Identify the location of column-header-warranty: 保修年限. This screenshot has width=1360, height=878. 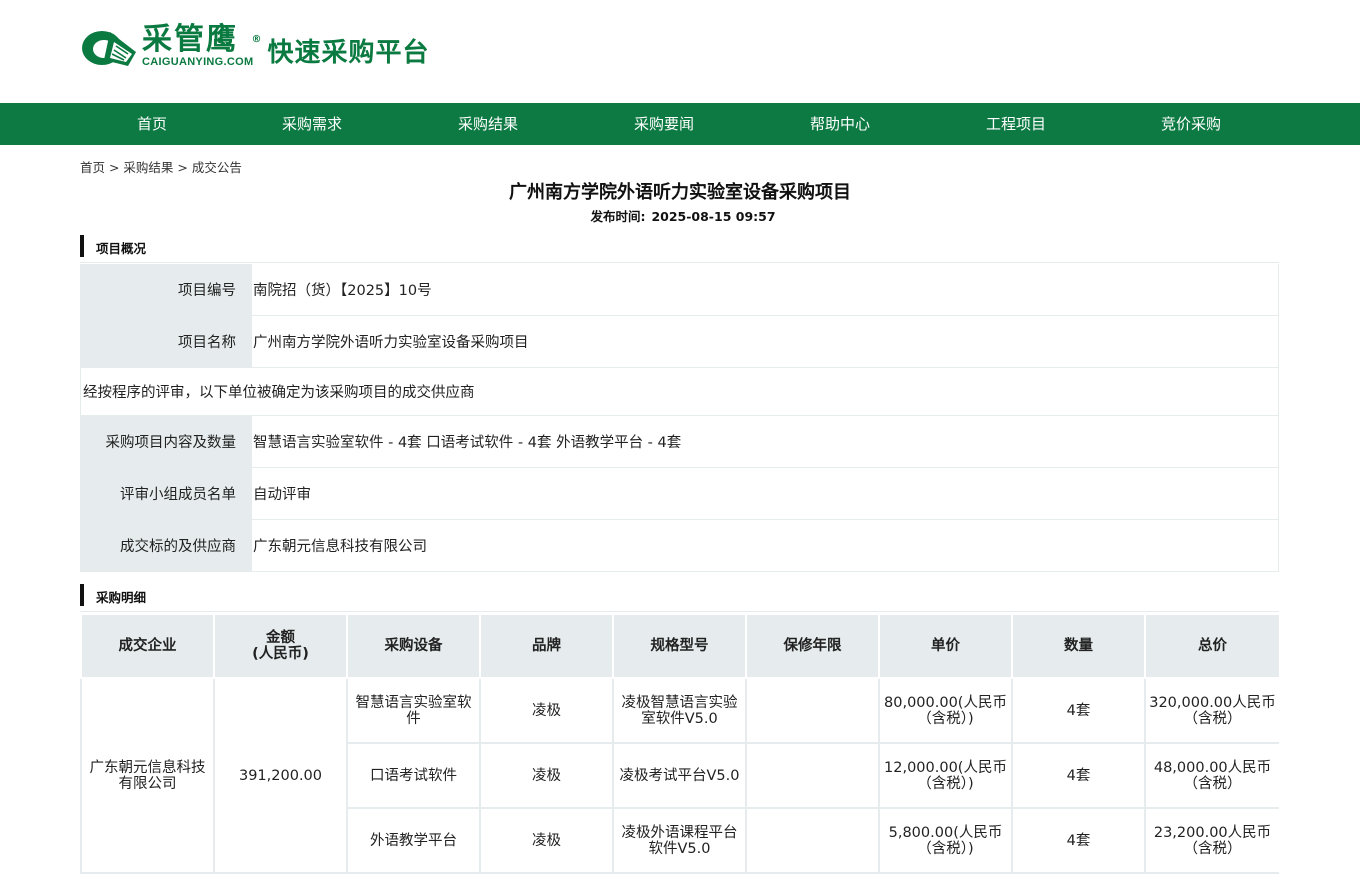
(812, 646).